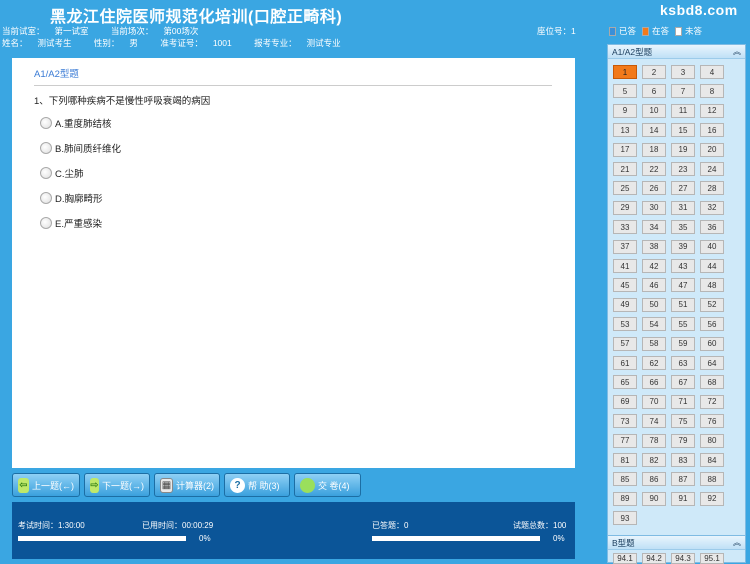  What do you see at coordinates (654, 72) in the screenshot?
I see `question-number-button: 2` at bounding box center [654, 72].